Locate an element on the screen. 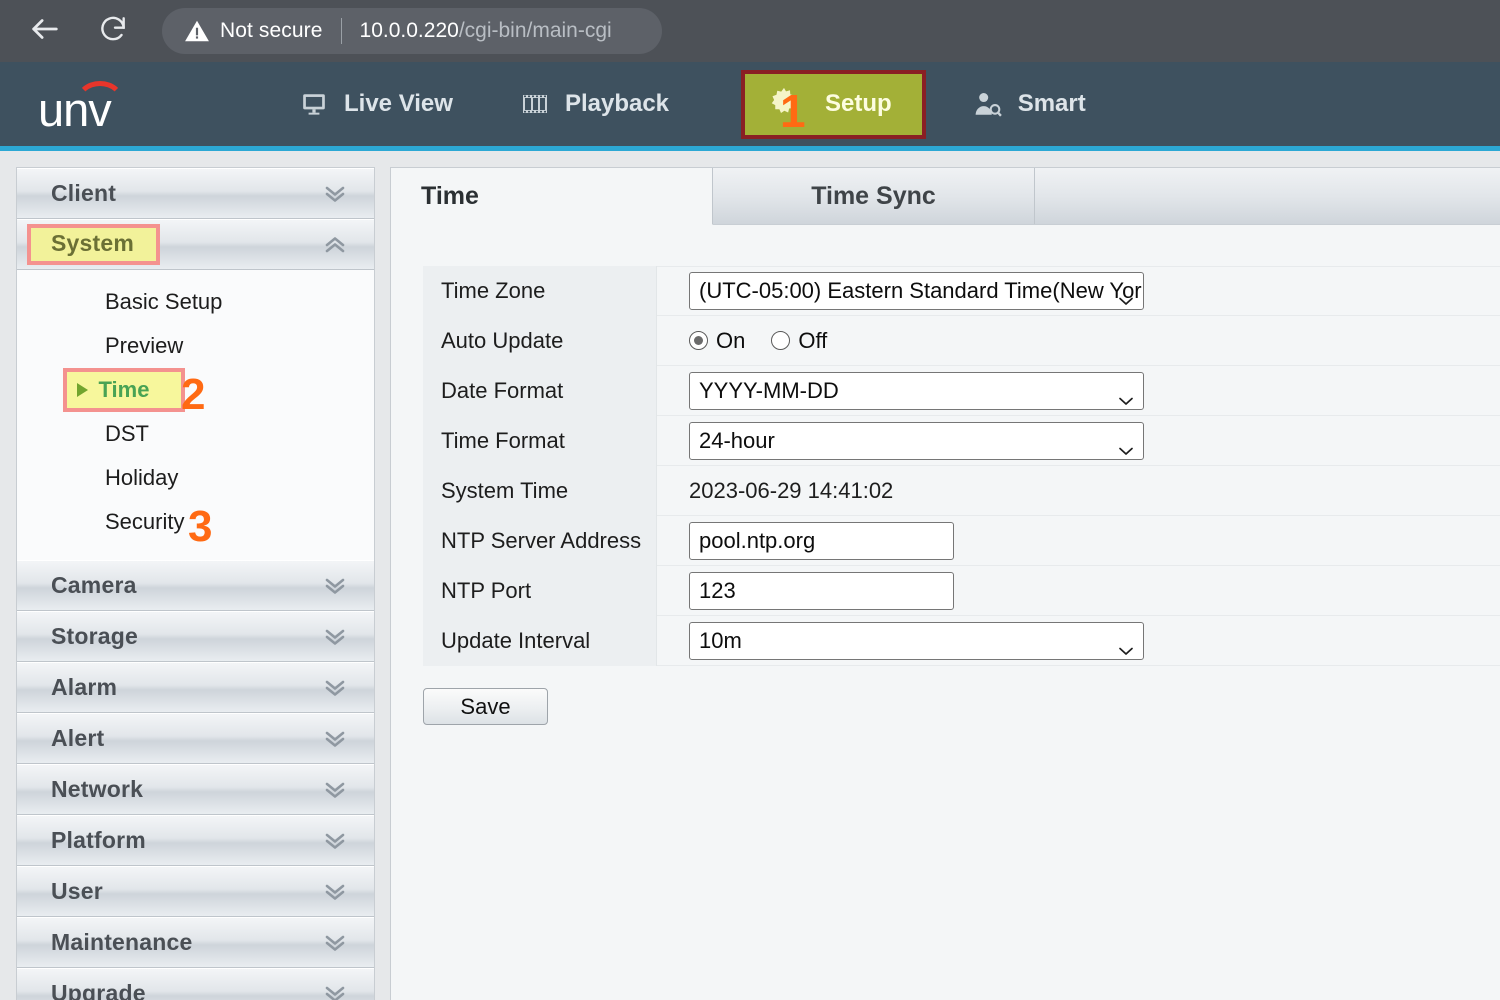 The width and height of the screenshot is (1500, 1000). form-control: 123 is located at coordinates (1078, 591).